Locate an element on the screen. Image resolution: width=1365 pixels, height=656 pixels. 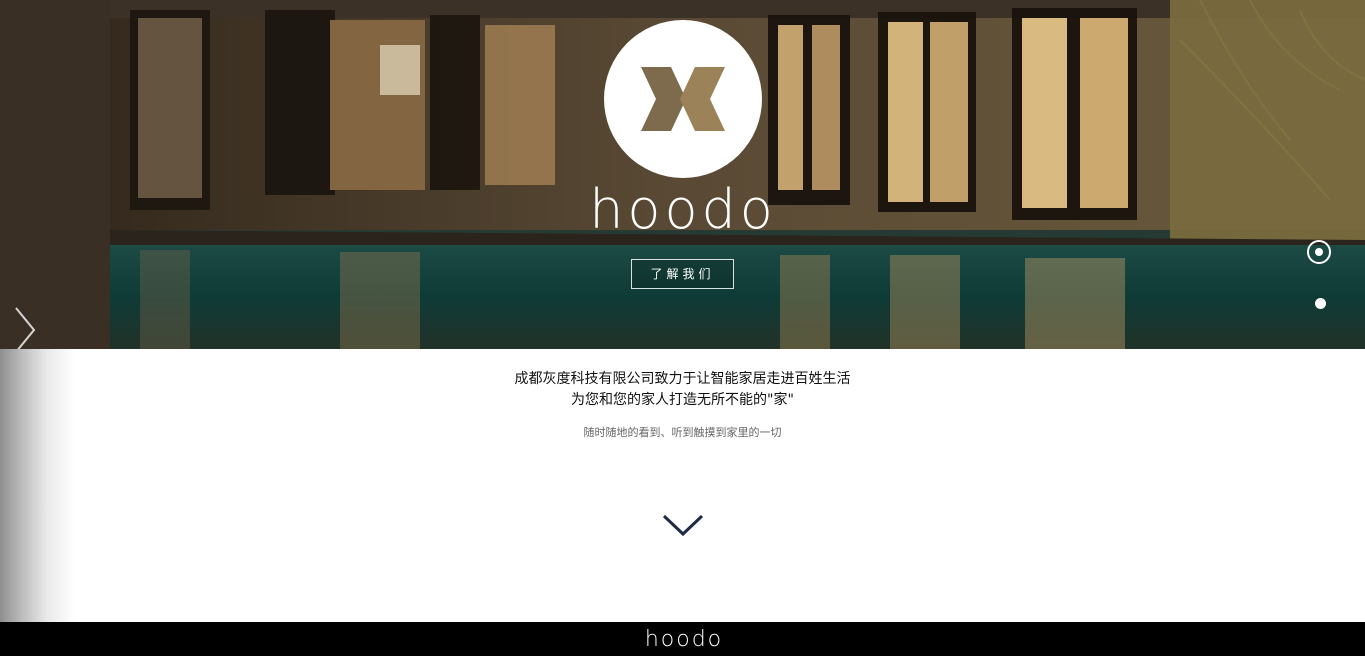
intro-line-2: 为您和您的家人打造无所不能的"家" is located at coordinates (682, 400).